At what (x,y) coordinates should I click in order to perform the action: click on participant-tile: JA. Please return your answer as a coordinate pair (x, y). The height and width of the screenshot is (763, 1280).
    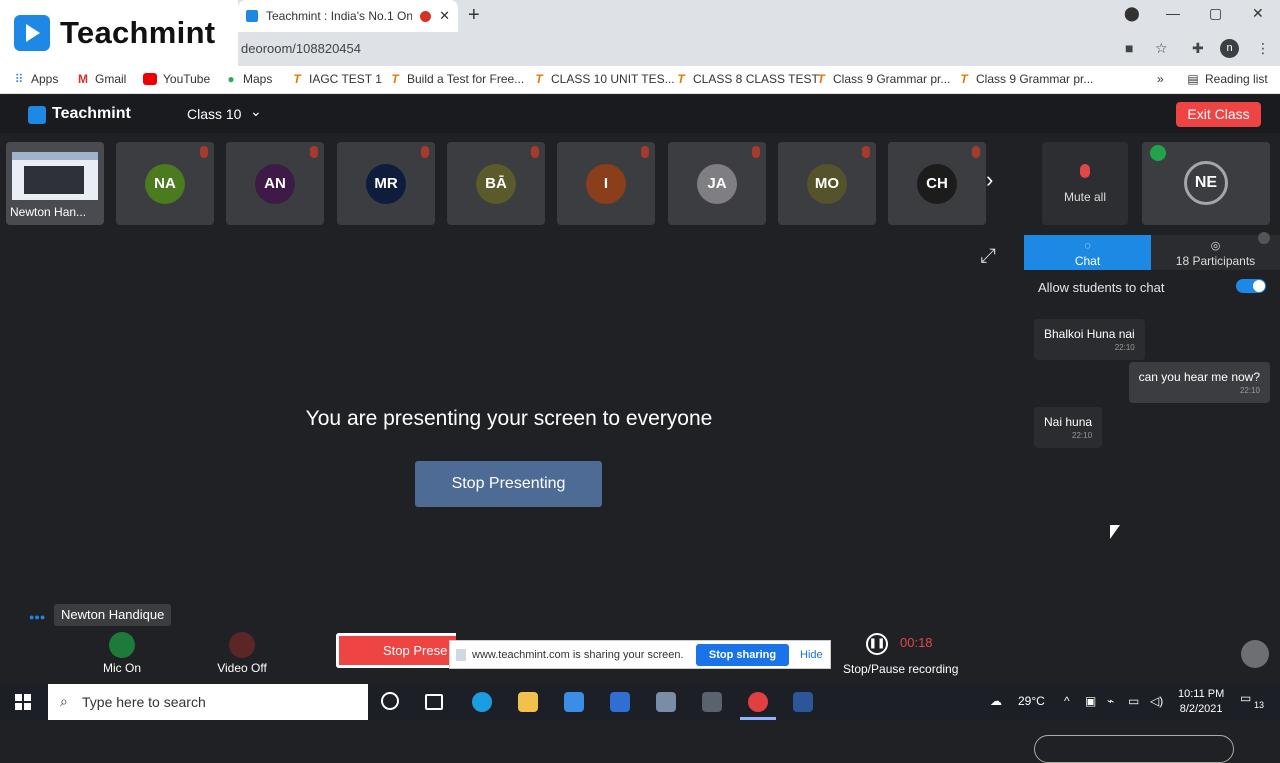
    Looking at the image, I should click on (717, 183).